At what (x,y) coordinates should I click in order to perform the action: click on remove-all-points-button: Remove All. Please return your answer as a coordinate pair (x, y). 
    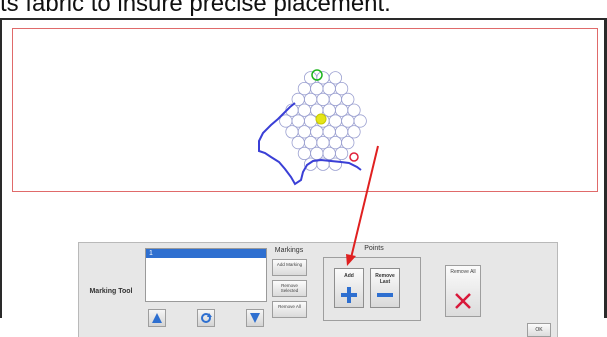
    Looking at the image, I should click on (463, 291).